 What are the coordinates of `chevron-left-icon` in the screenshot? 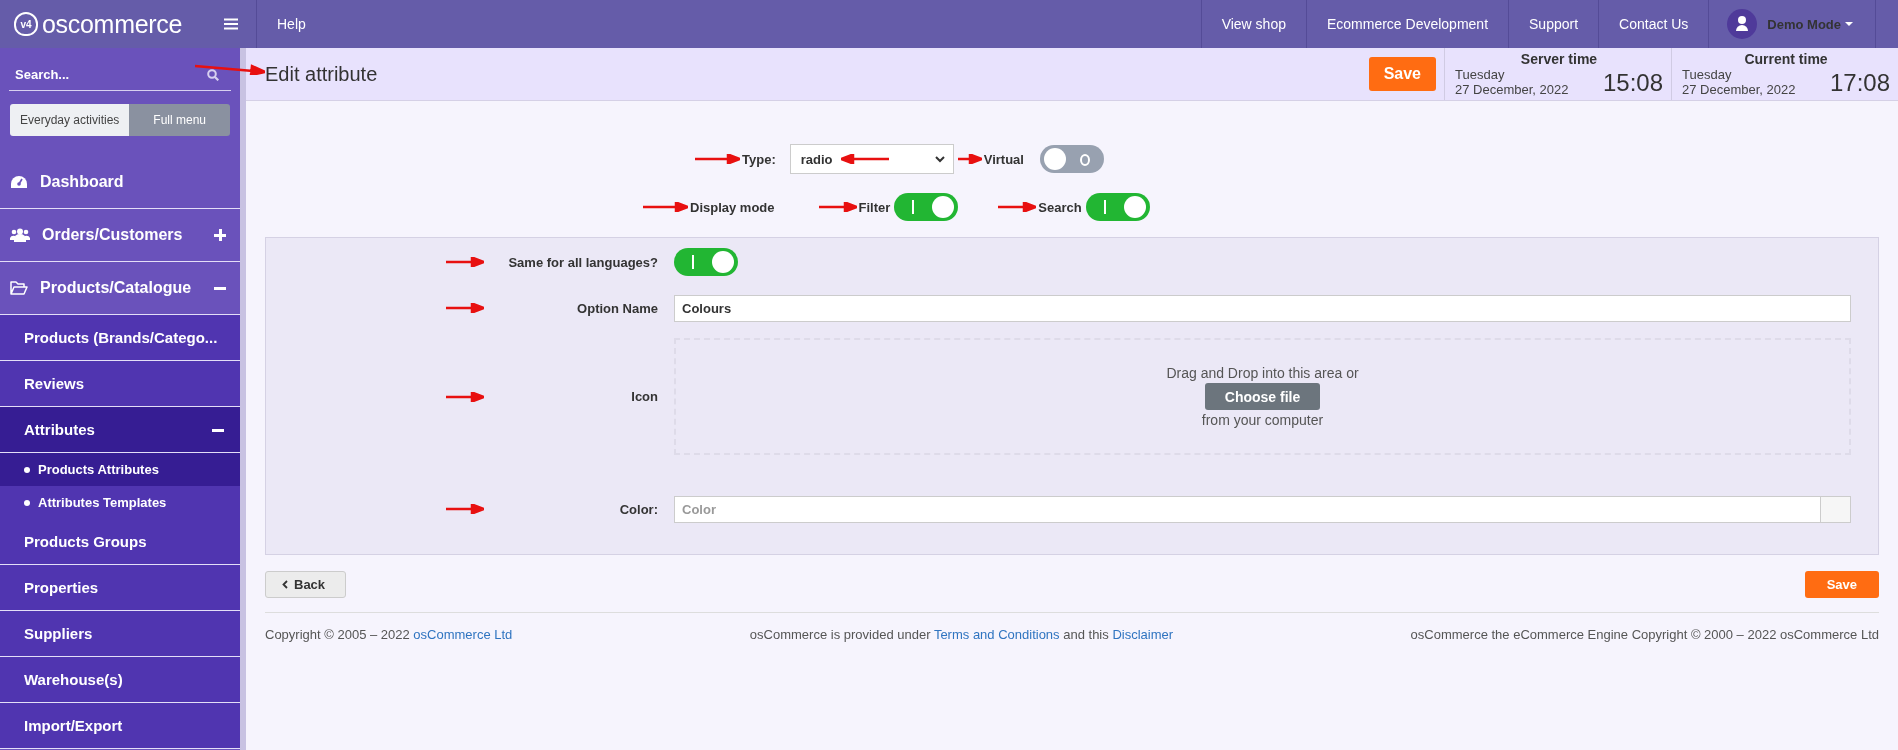 It's located at (285, 584).